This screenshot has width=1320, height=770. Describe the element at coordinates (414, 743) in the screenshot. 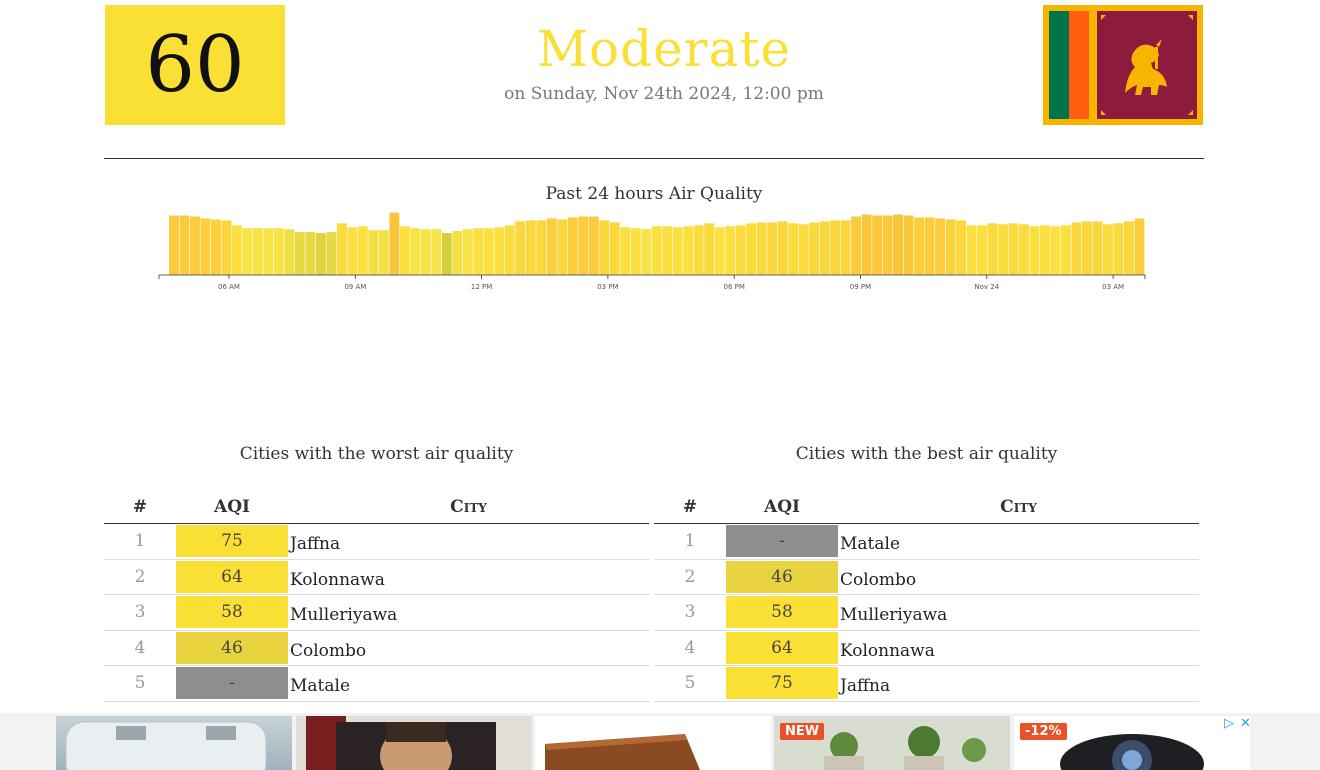

I see `ad-item-book` at that location.